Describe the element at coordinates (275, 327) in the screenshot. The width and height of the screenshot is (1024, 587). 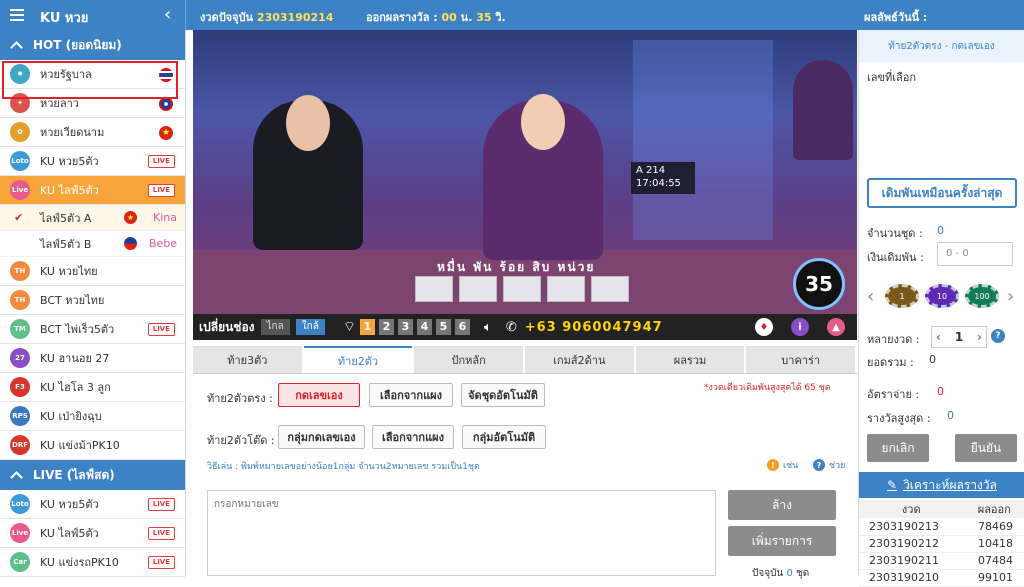
I see `far-view-button: ไกล` at that location.